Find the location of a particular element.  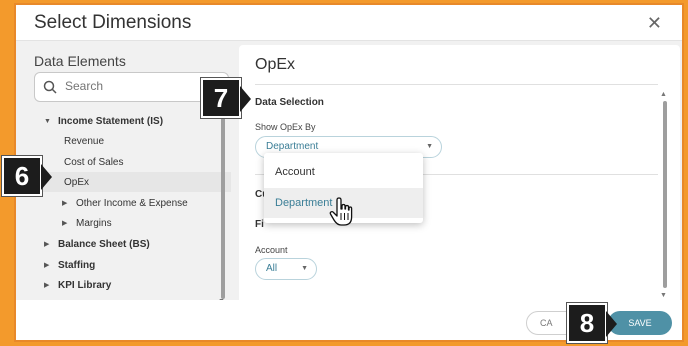

show-by-label: Show OpEx By is located at coordinates (285, 127).